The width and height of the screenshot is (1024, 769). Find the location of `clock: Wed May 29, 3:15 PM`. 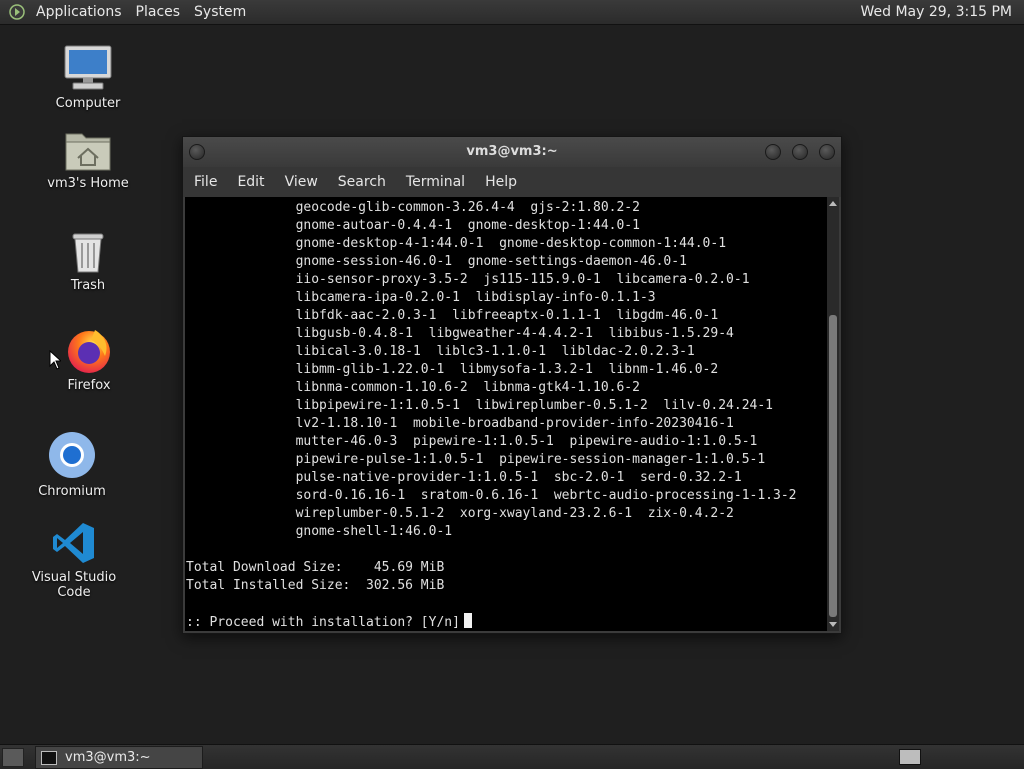

clock: Wed May 29, 3:15 PM is located at coordinates (942, 12).